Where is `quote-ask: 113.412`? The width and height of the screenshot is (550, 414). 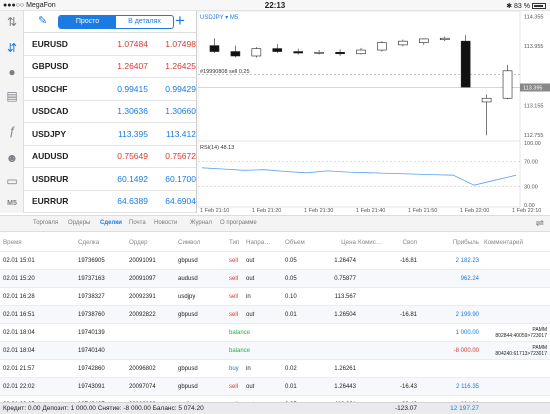
quote-ask: 113.412 is located at coordinates (172, 134).